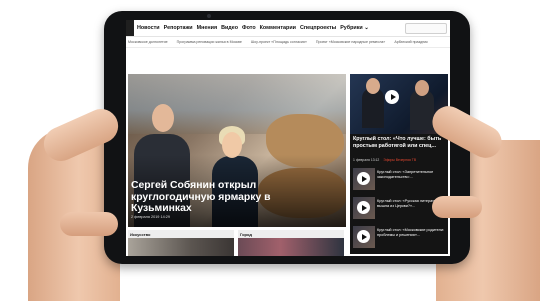  Describe the element at coordinates (209, 16) in the screenshot. I see `tablet-camera` at that location.